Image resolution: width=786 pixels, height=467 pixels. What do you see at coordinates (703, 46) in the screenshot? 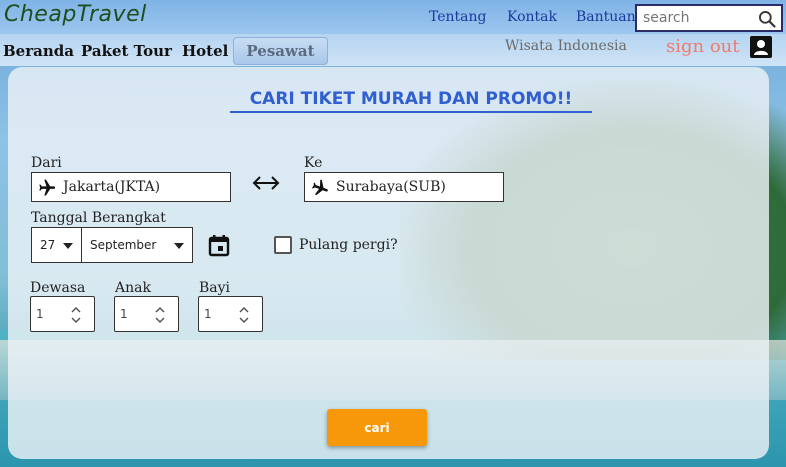
I see `sign-out-link: sign out` at bounding box center [703, 46].